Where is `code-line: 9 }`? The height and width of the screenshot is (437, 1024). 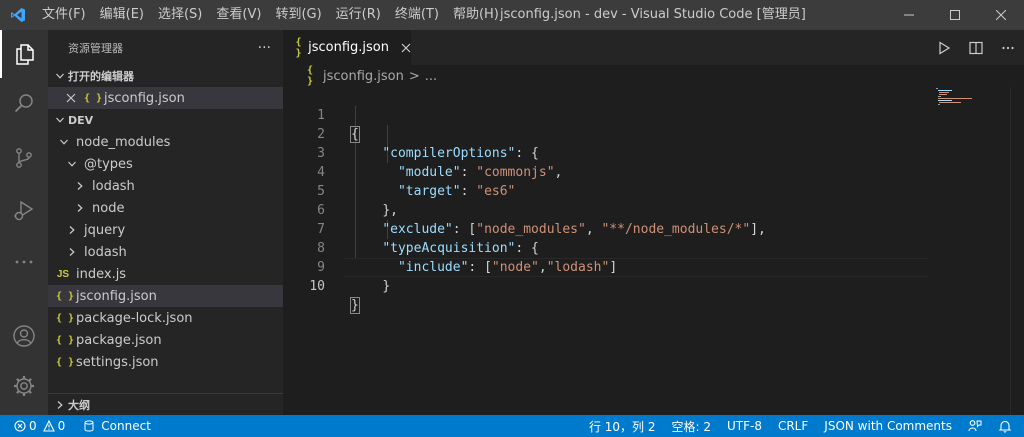 code-line: 9 } is located at coordinates (605, 266).